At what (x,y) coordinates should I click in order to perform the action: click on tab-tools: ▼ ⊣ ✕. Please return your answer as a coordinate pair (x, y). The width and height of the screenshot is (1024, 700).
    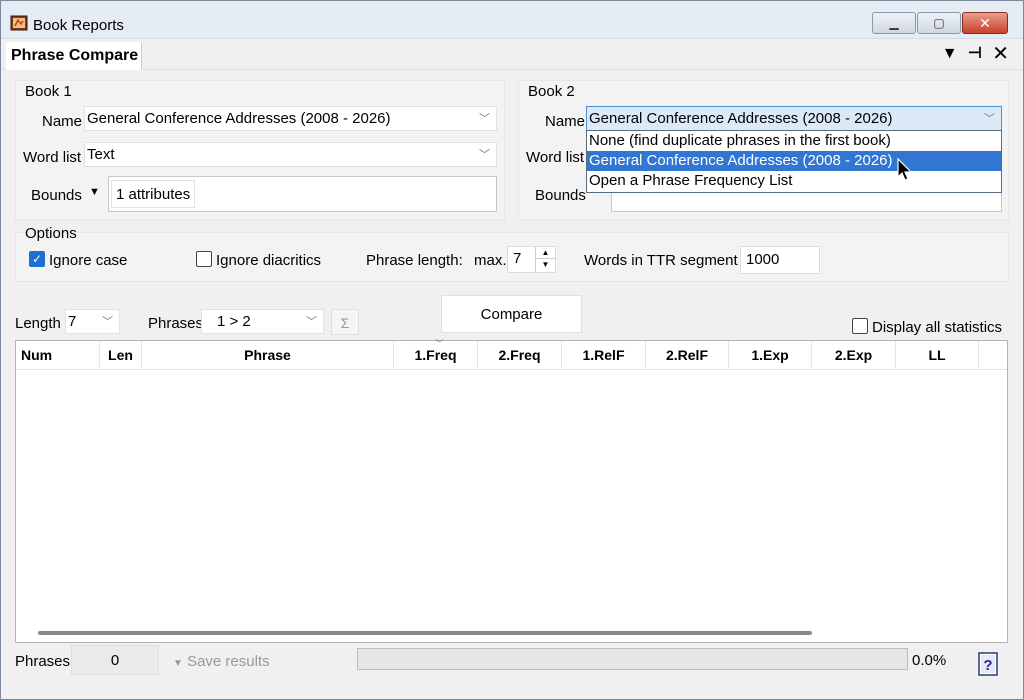
    Looking at the image, I should click on (975, 54).